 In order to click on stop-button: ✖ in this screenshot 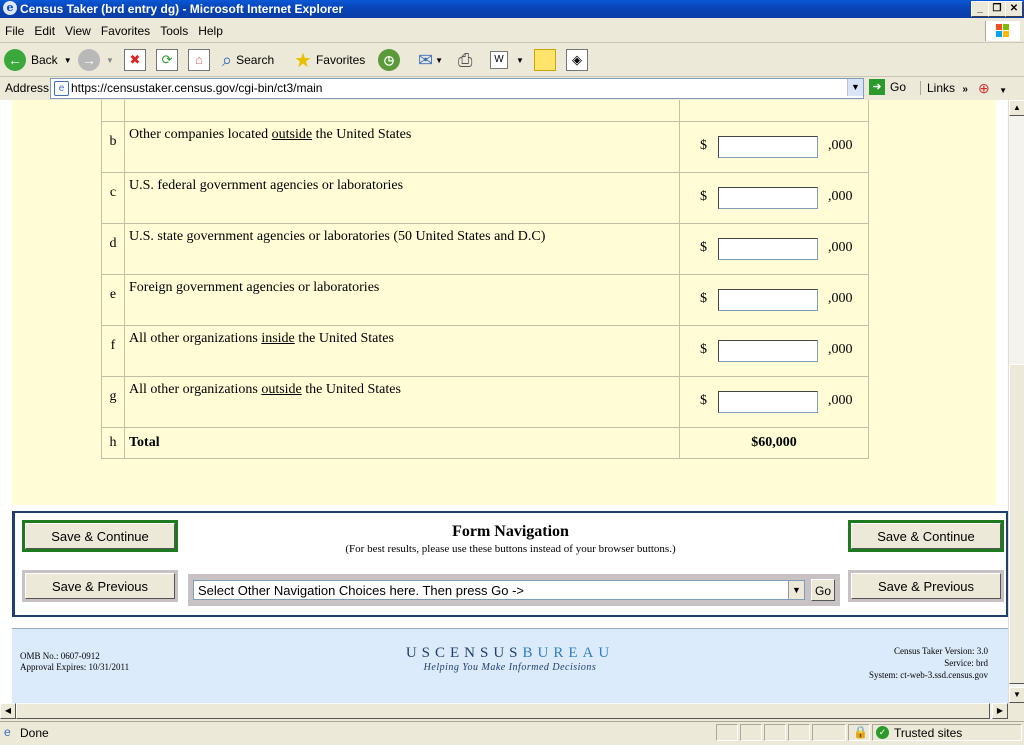, I will do `click(135, 60)`.